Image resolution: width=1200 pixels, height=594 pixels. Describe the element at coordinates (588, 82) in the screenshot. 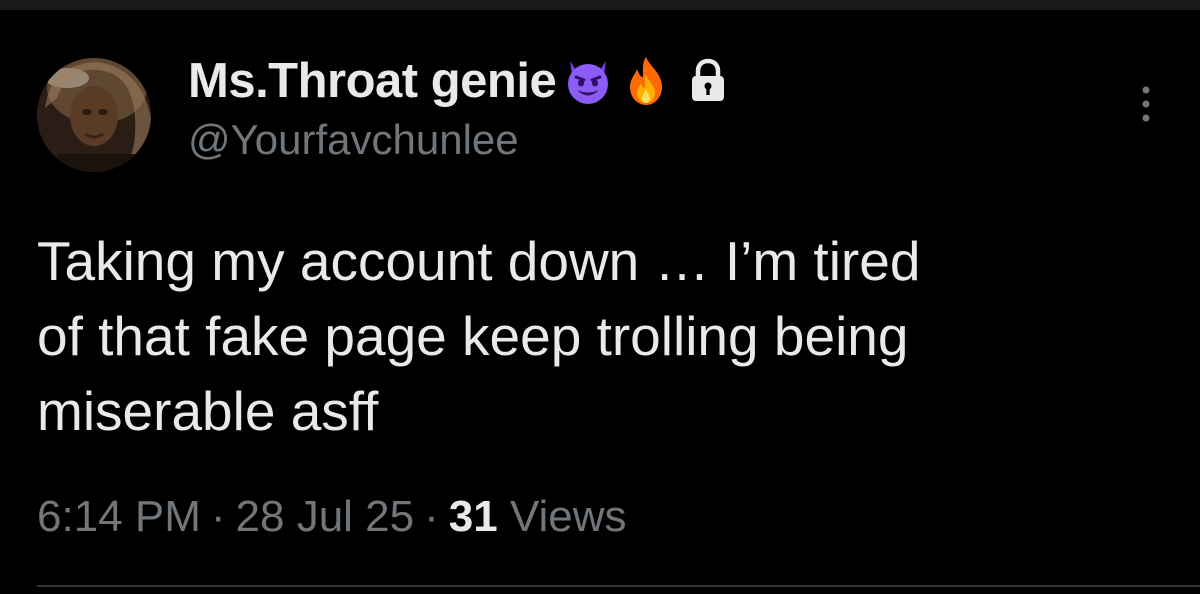

I see `smiling-devil-emoji-icon` at that location.